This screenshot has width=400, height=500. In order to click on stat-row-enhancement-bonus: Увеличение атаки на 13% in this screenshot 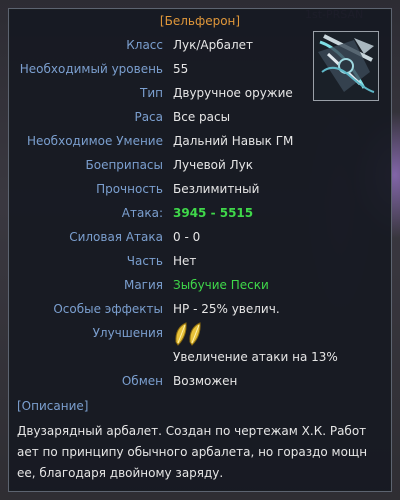, I will do `click(201, 358)`.